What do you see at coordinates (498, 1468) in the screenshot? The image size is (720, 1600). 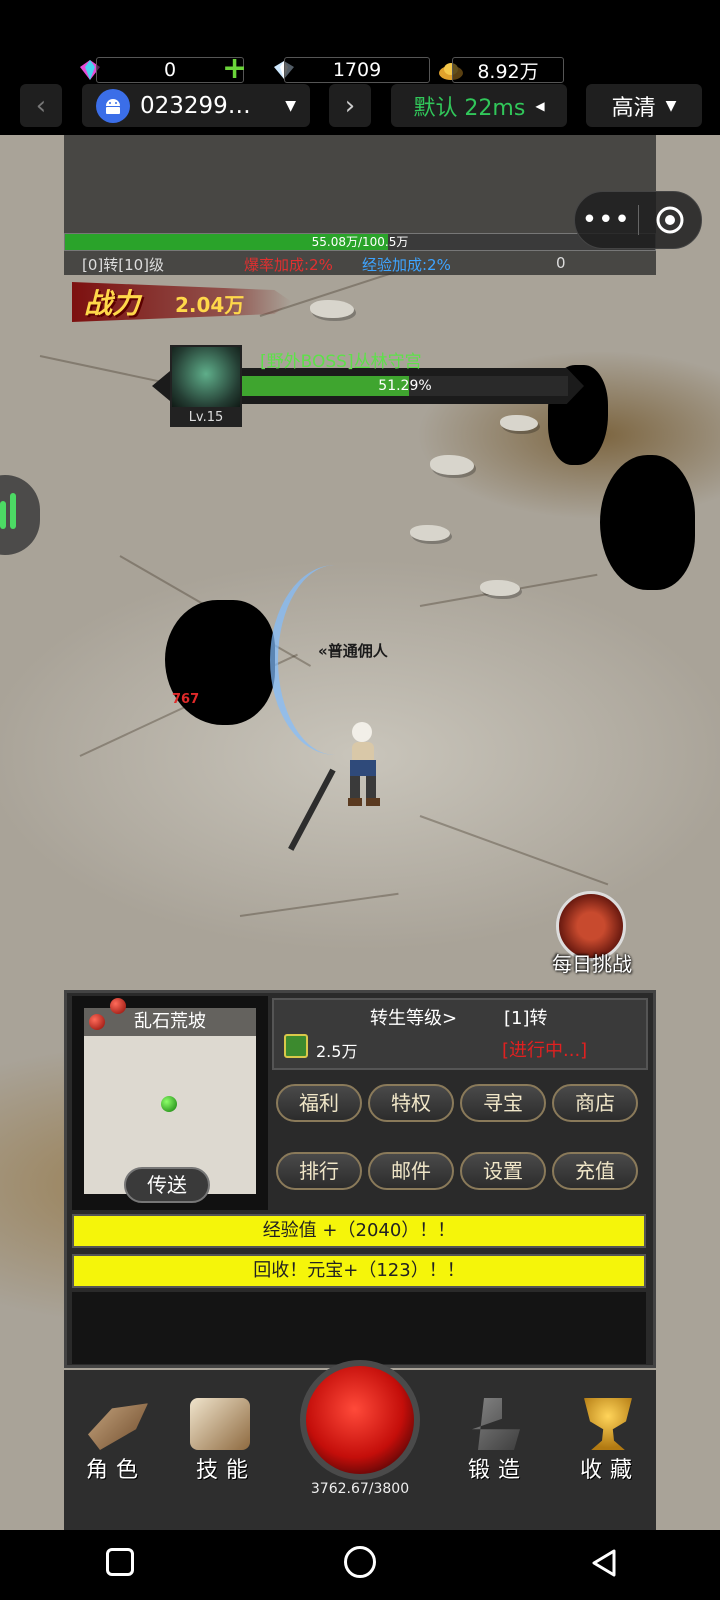 I see `nav-forge: 锻造` at bounding box center [498, 1468].